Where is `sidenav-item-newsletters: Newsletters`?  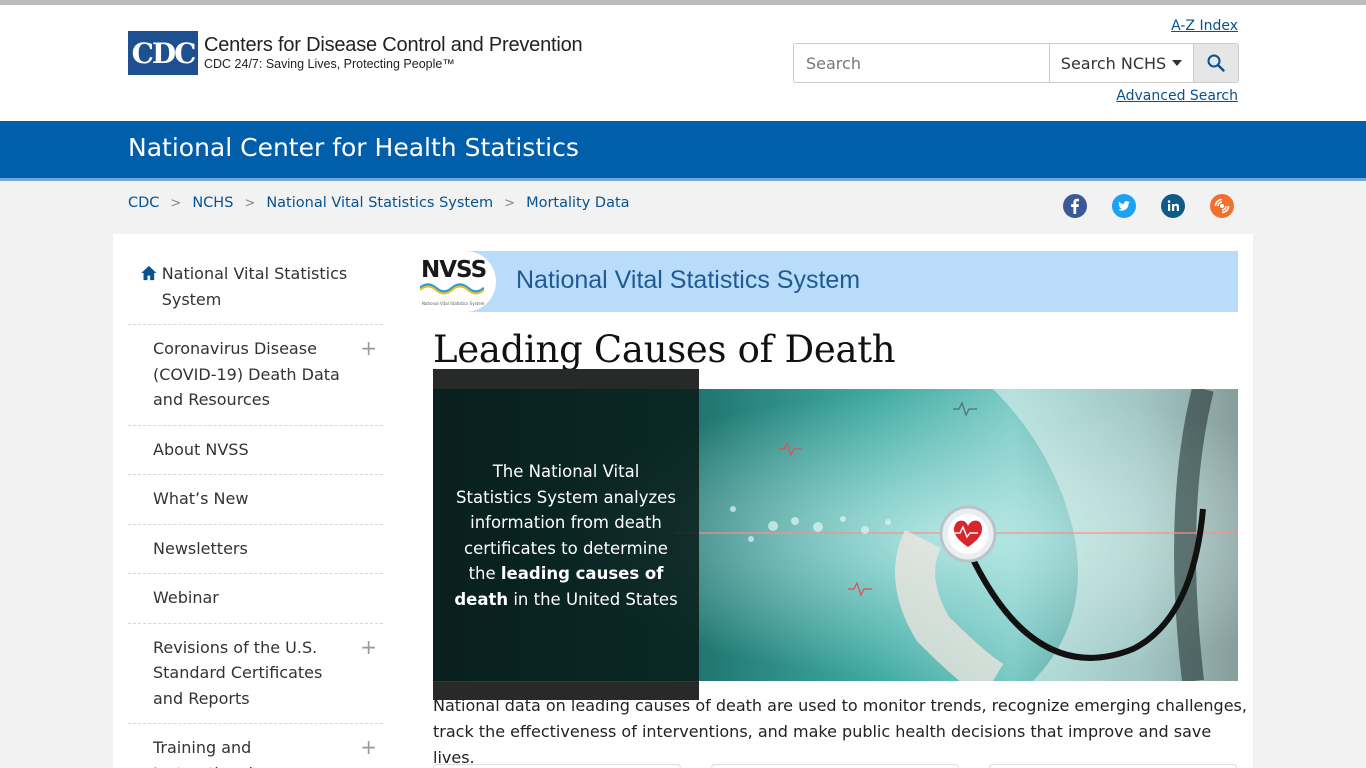
sidenav-item-newsletters: Newsletters is located at coordinates (255, 549).